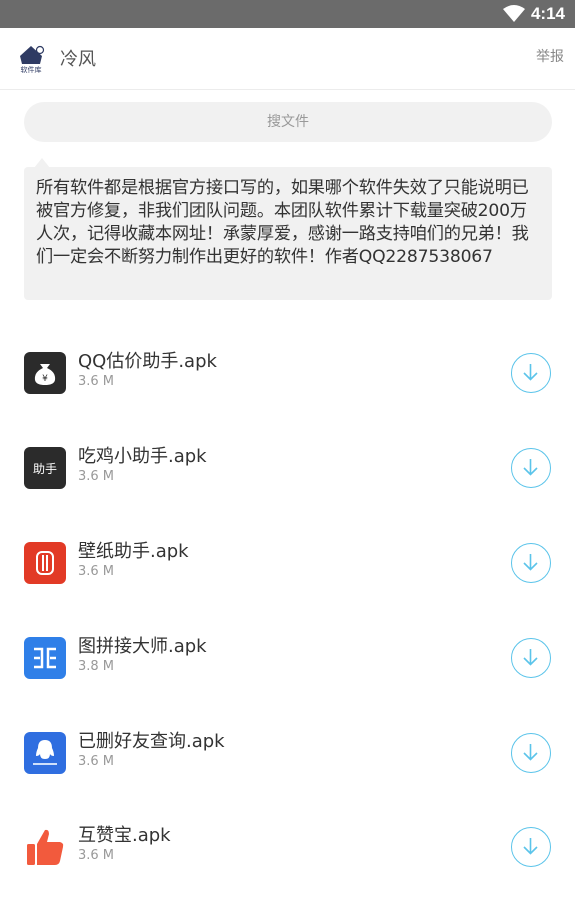 The image size is (575, 920). Describe the element at coordinates (45, 847) in the screenshot. I see `thumbs-up-icon` at that location.